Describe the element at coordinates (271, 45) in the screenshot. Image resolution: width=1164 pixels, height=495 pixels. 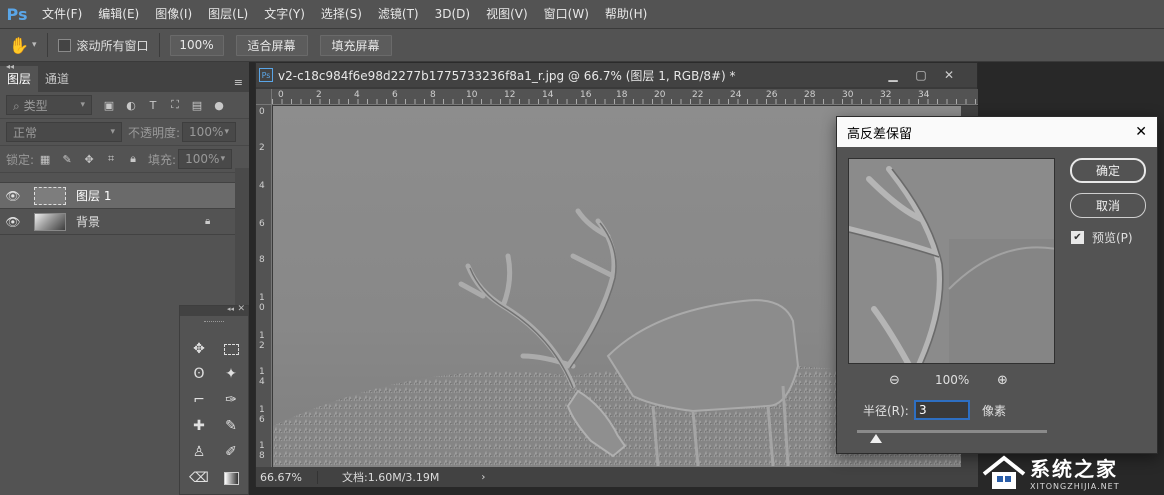
I see `fit-screen-button: 适合屏幕` at that location.